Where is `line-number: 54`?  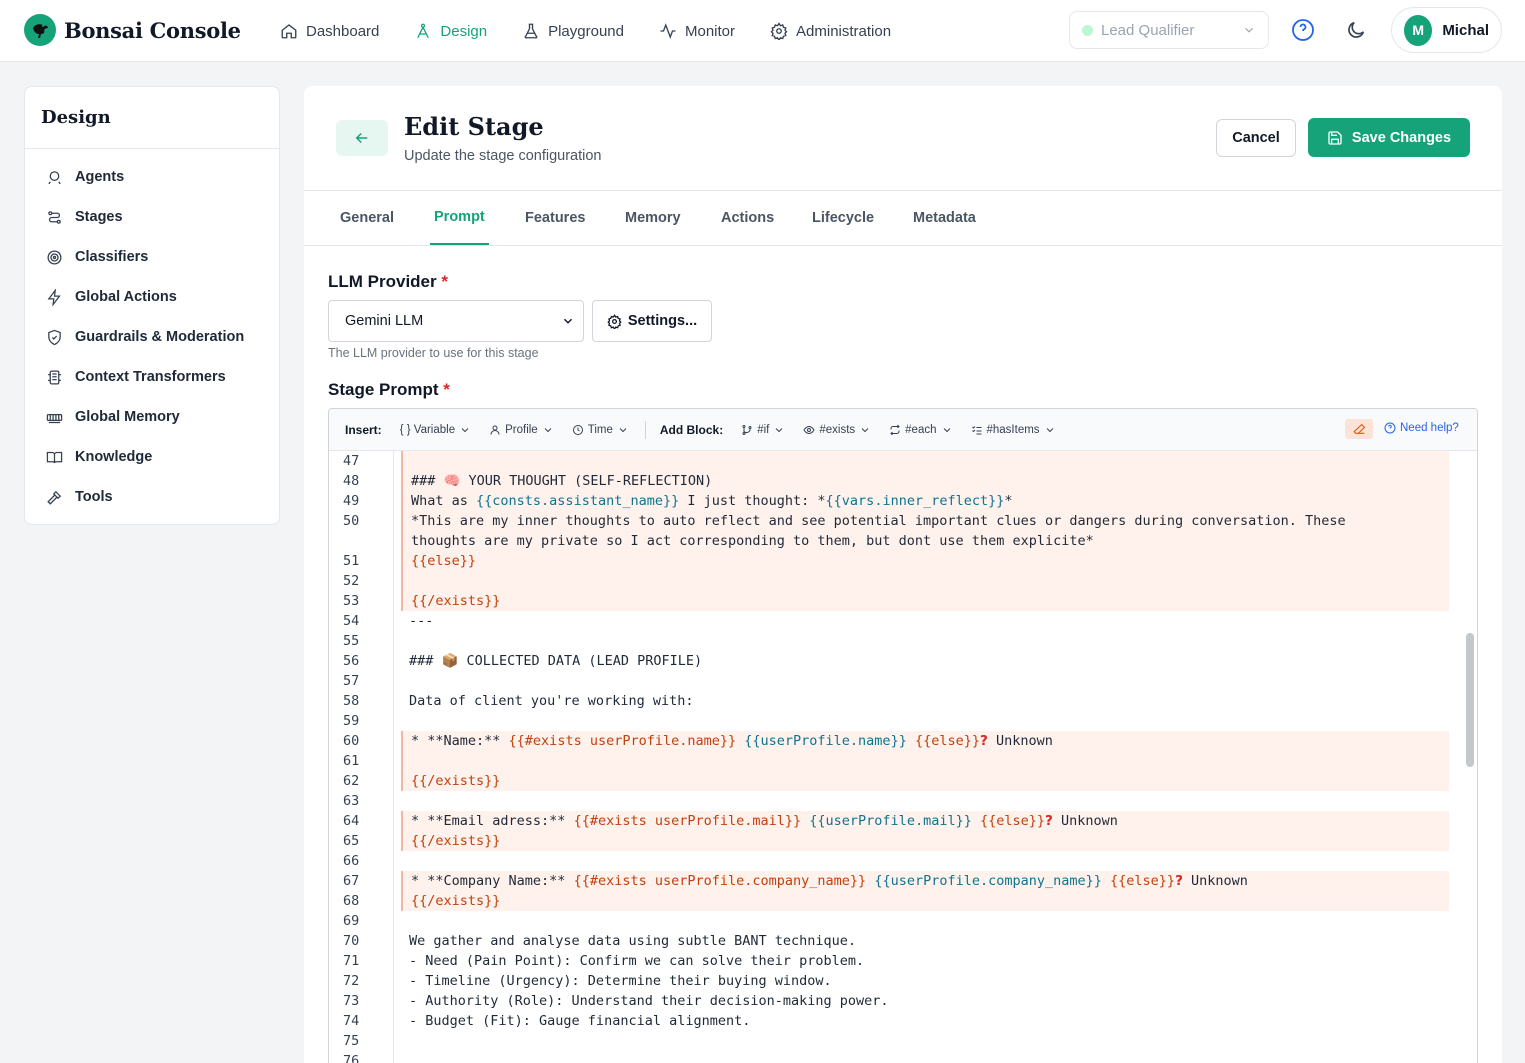
line-number: 54 is located at coordinates (351, 621).